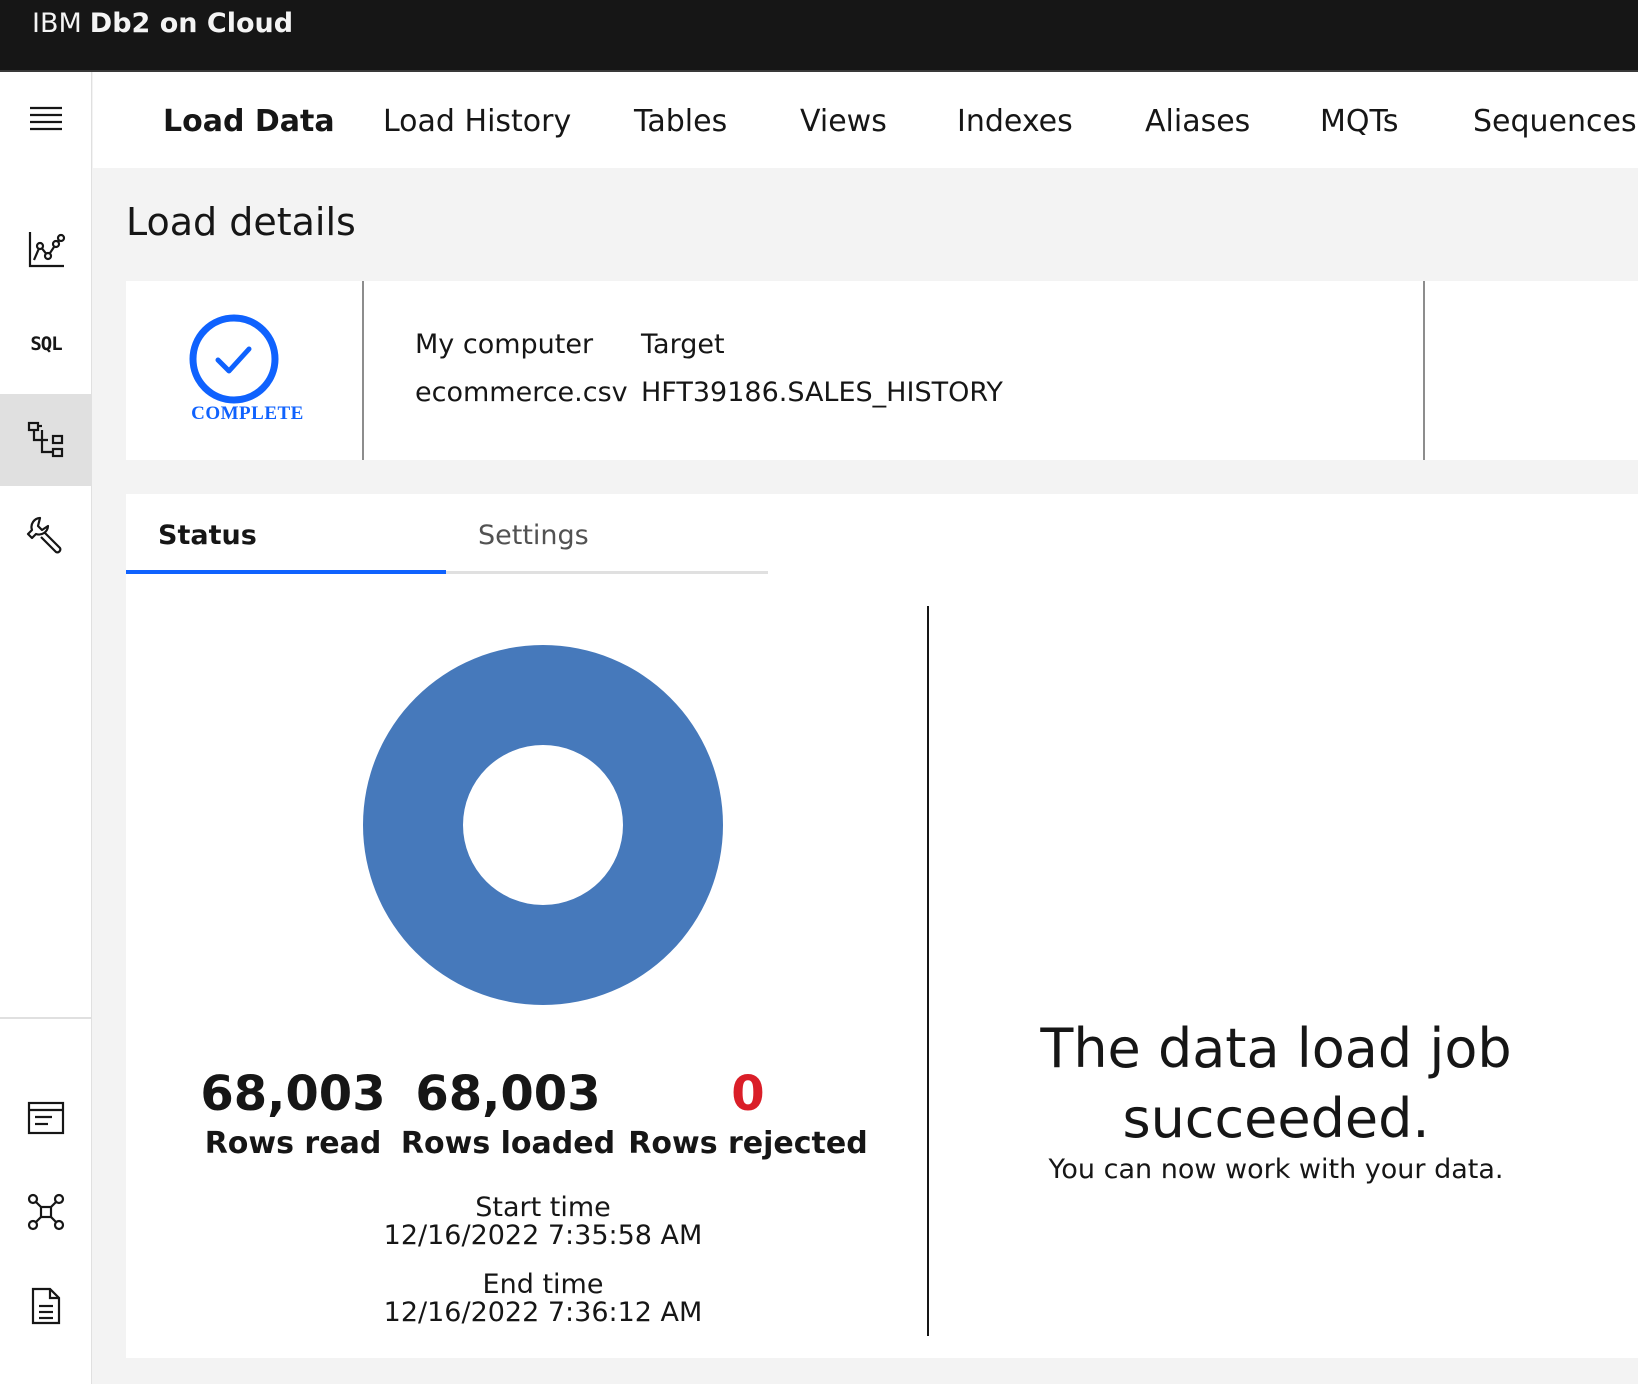 Image resolution: width=1638 pixels, height=1384 pixels. Describe the element at coordinates (680, 121) in the screenshot. I see `tab-tables: Tables` at that location.